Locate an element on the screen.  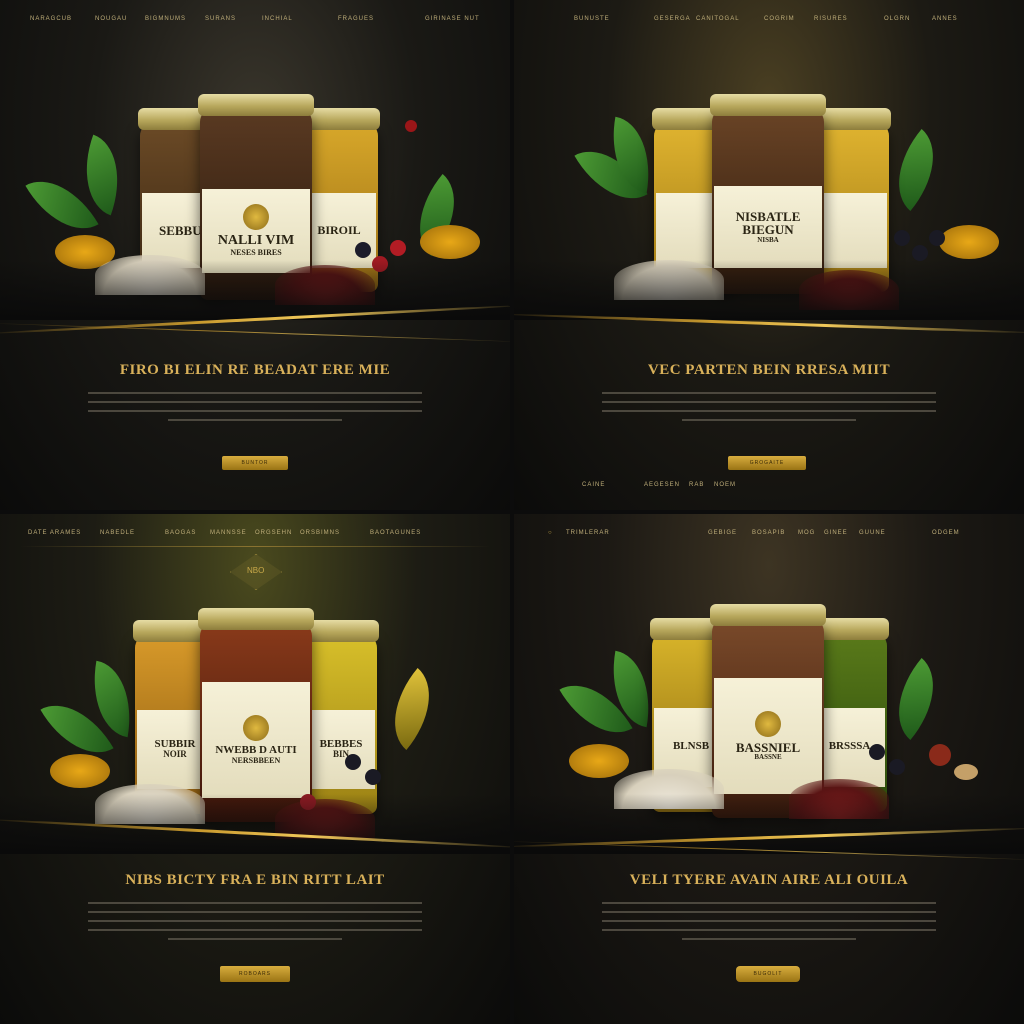
footer-link: CAINE is located at coordinates (593, 485).